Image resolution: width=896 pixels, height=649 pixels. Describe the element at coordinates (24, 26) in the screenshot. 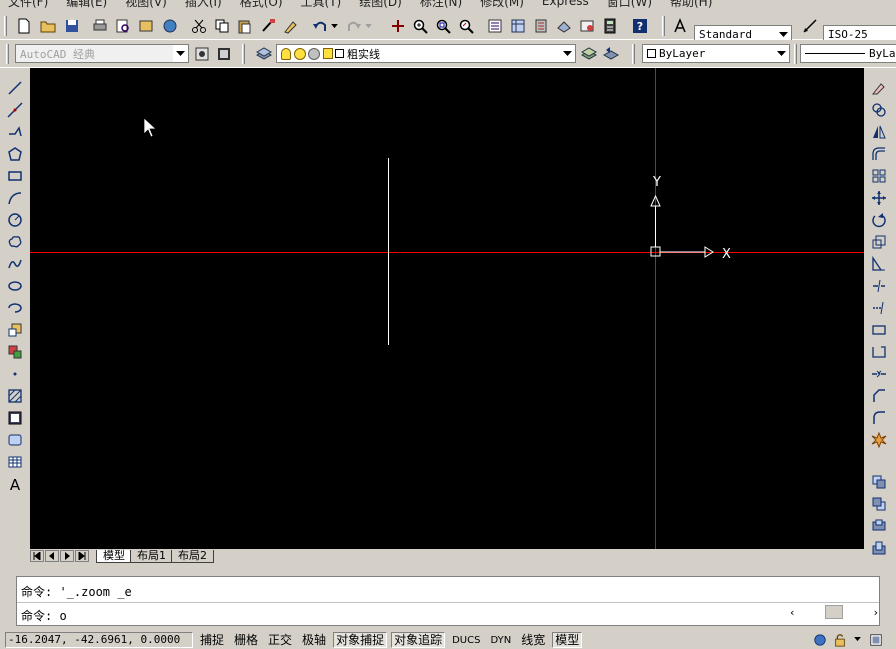

I see `new-file-icon` at that location.